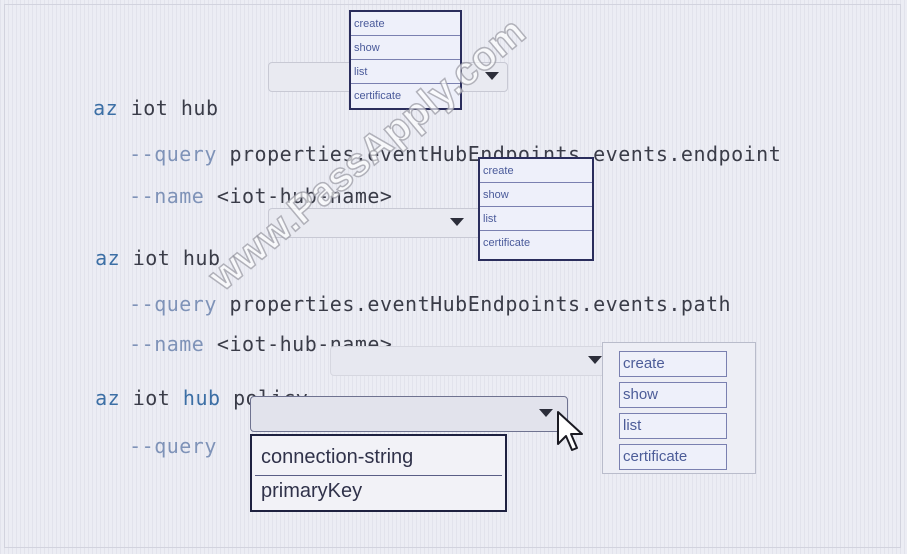 The height and width of the screenshot is (554, 907). I want to click on command-text: iot, so click(151, 398).